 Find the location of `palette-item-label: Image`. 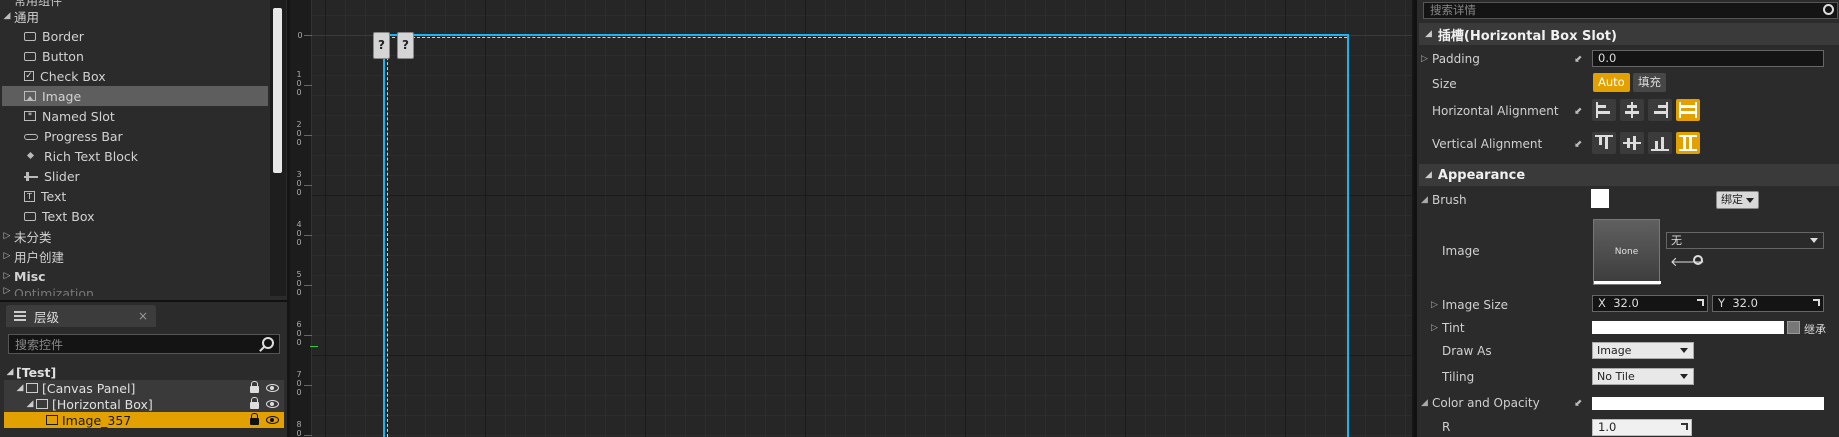

palette-item-label: Image is located at coordinates (62, 96).